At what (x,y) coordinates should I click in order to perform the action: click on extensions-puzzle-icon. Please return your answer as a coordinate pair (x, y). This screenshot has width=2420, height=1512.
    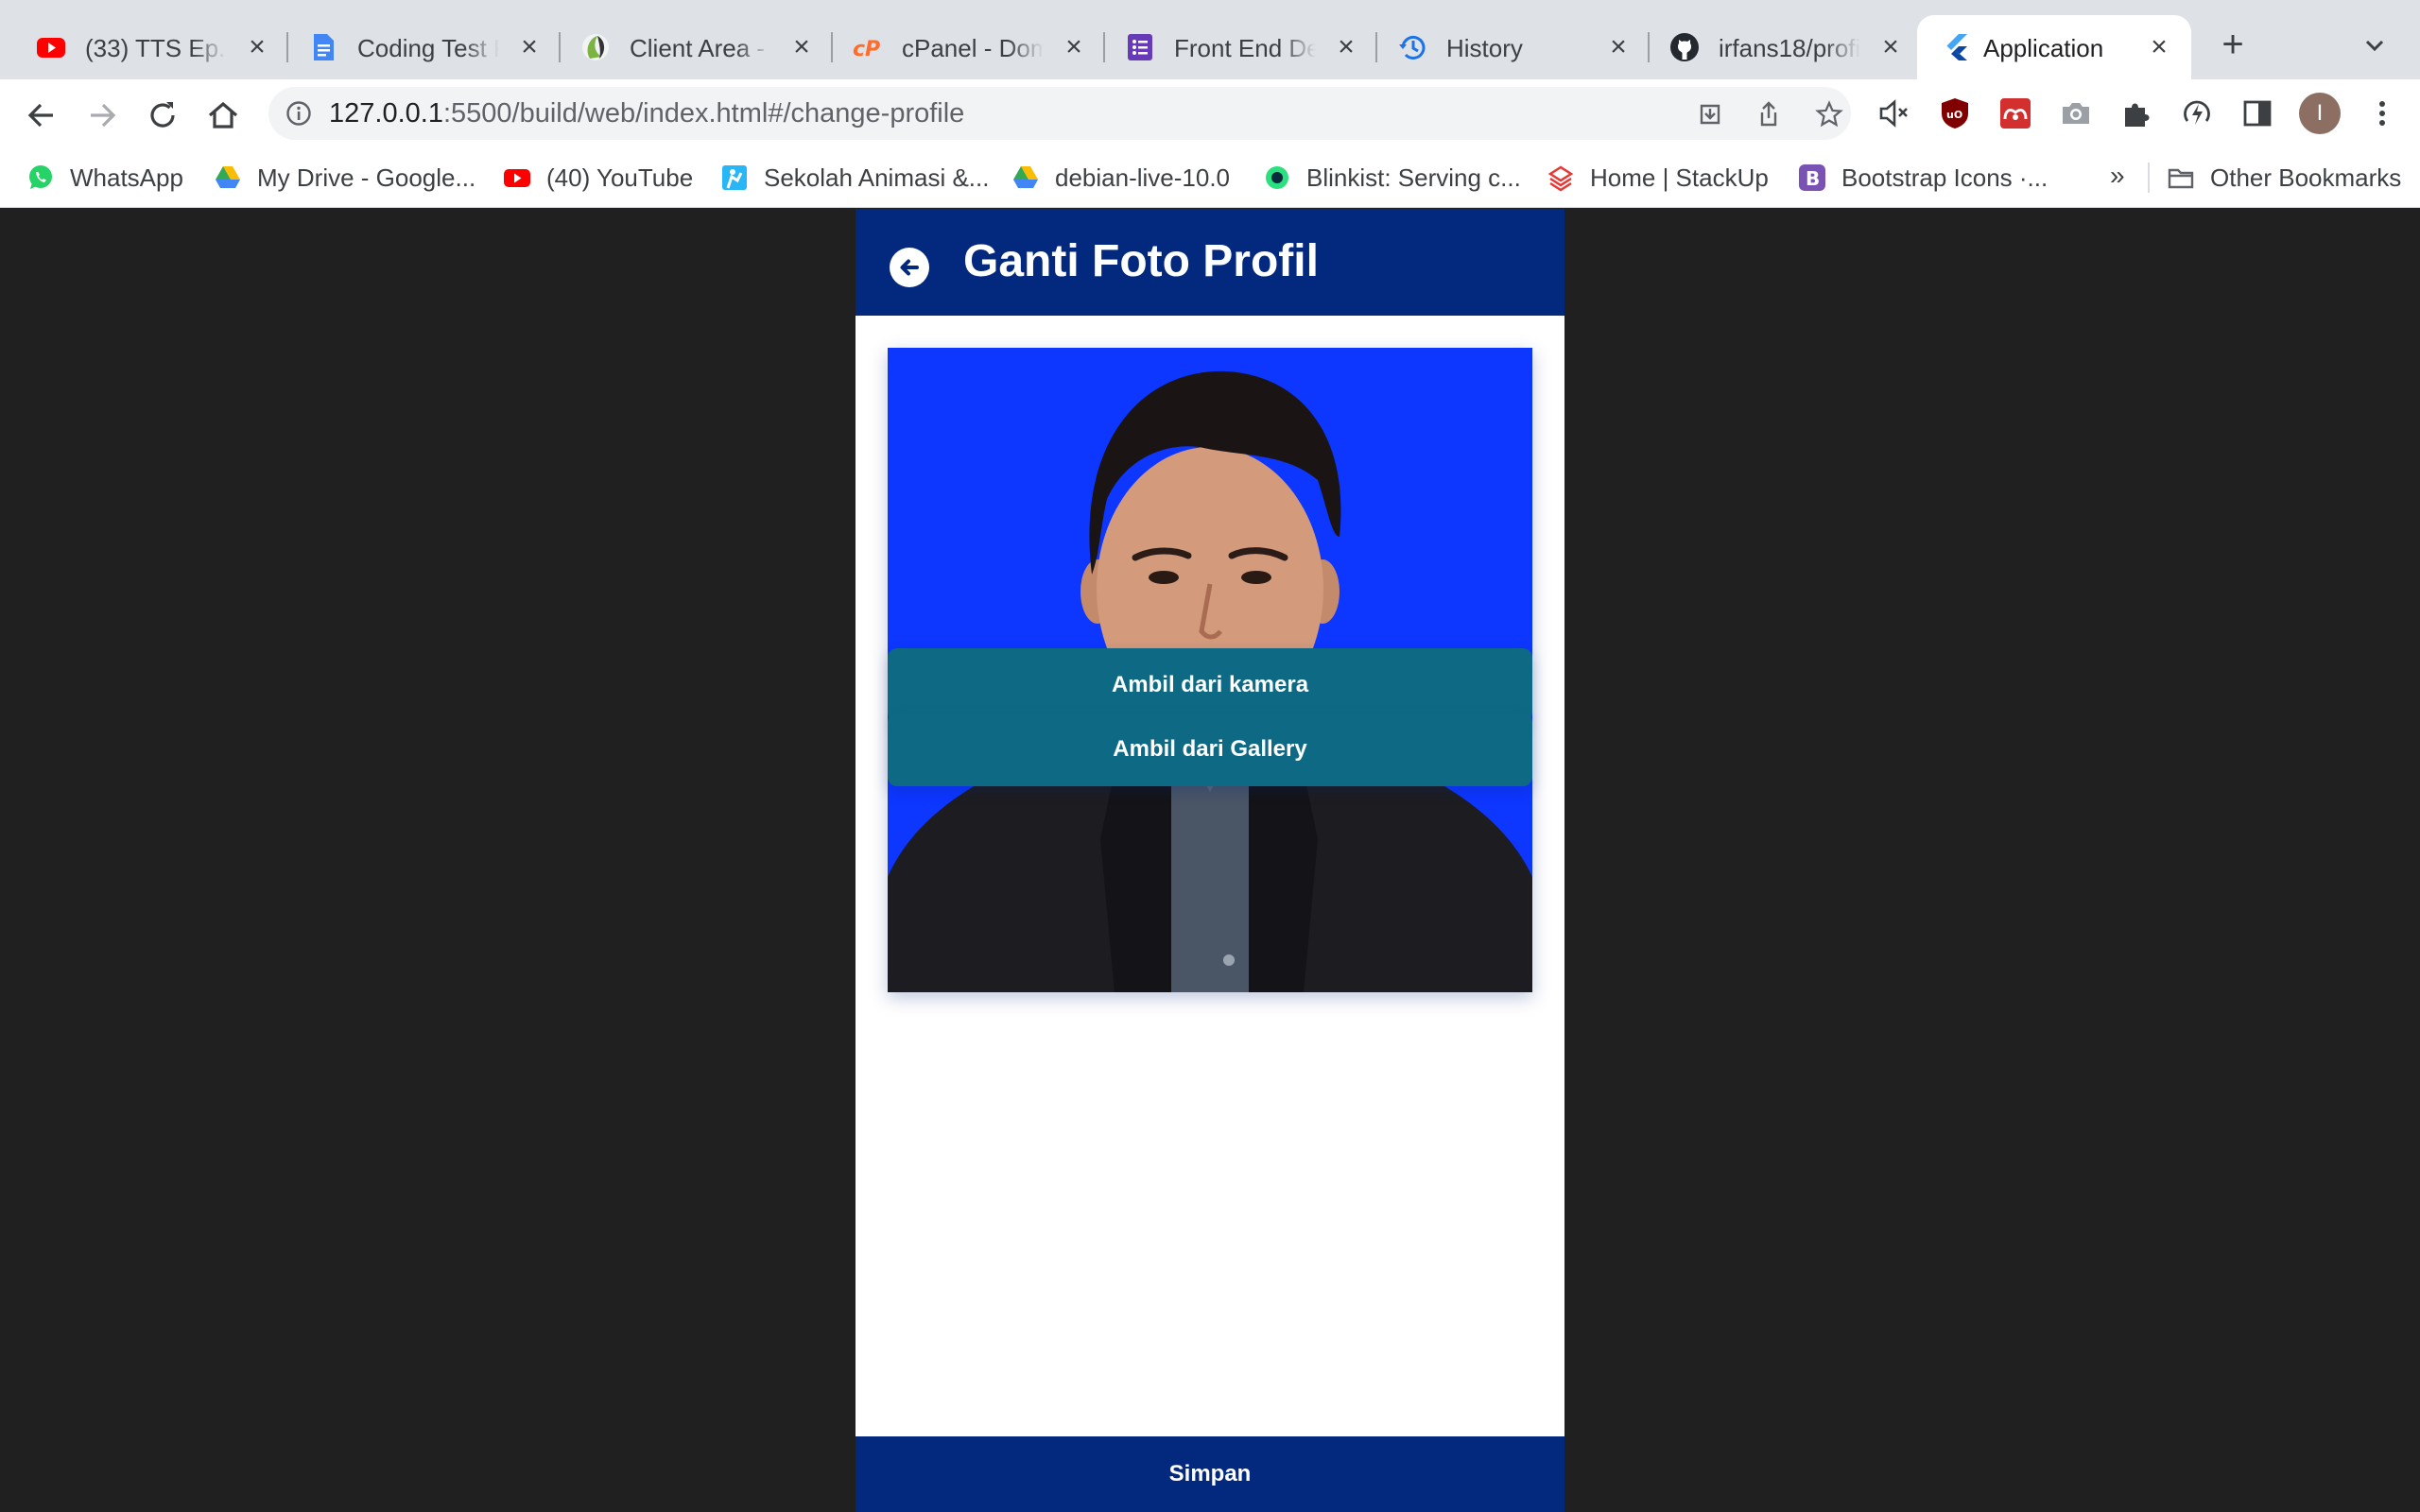
    Looking at the image, I should click on (2136, 113).